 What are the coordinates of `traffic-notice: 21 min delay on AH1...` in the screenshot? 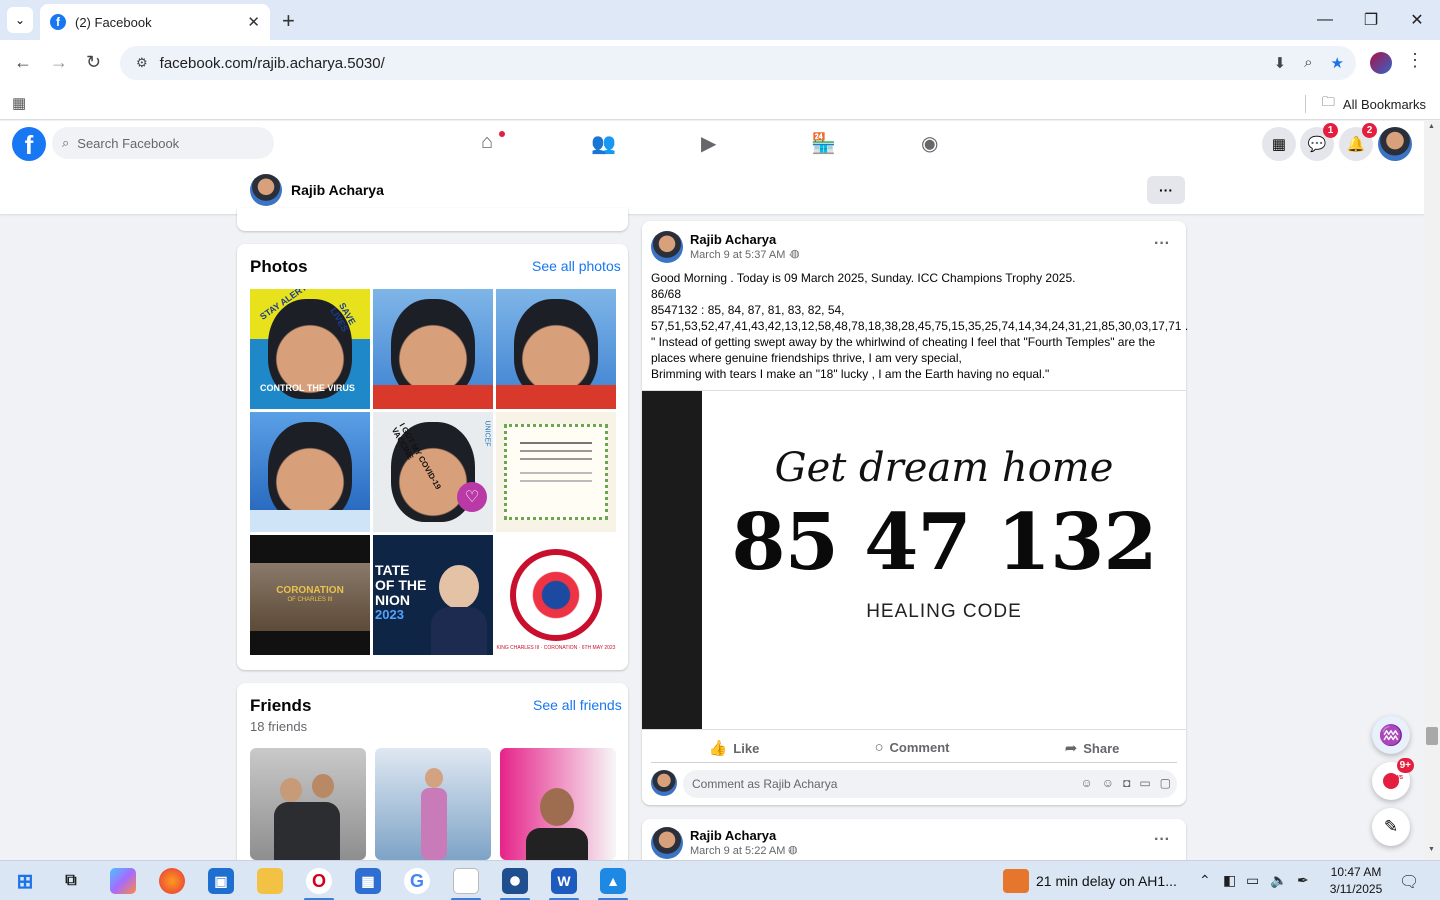 It's located at (1106, 881).